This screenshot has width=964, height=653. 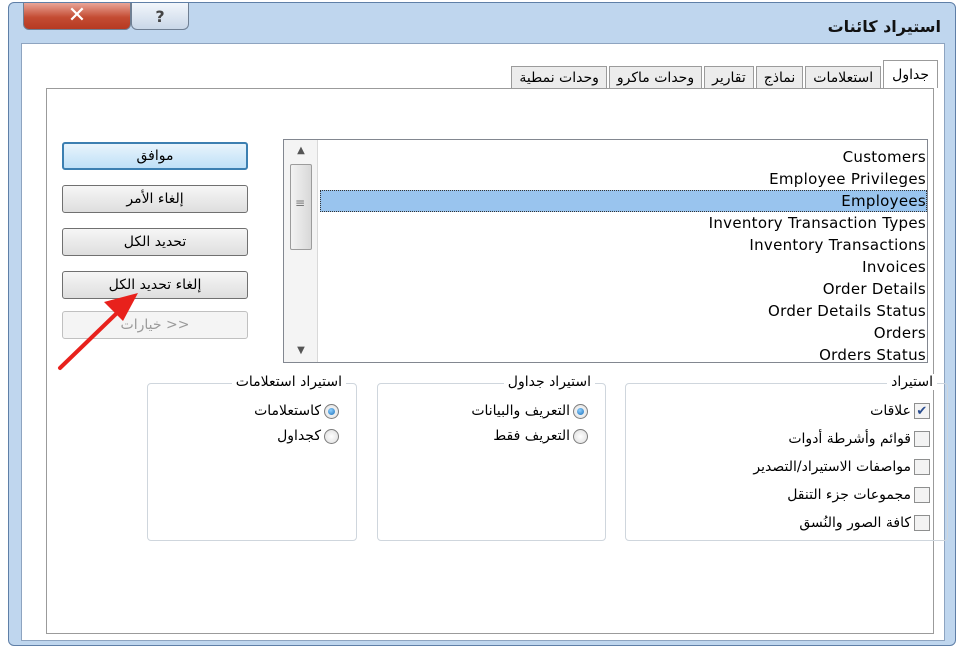 I want to click on list-item: Order Details Status, so click(x=623, y=311).